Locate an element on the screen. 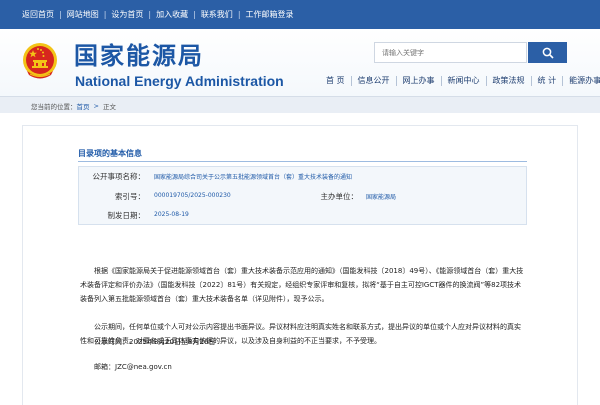  nav-news-center: 新闻中心 is located at coordinates (464, 81).